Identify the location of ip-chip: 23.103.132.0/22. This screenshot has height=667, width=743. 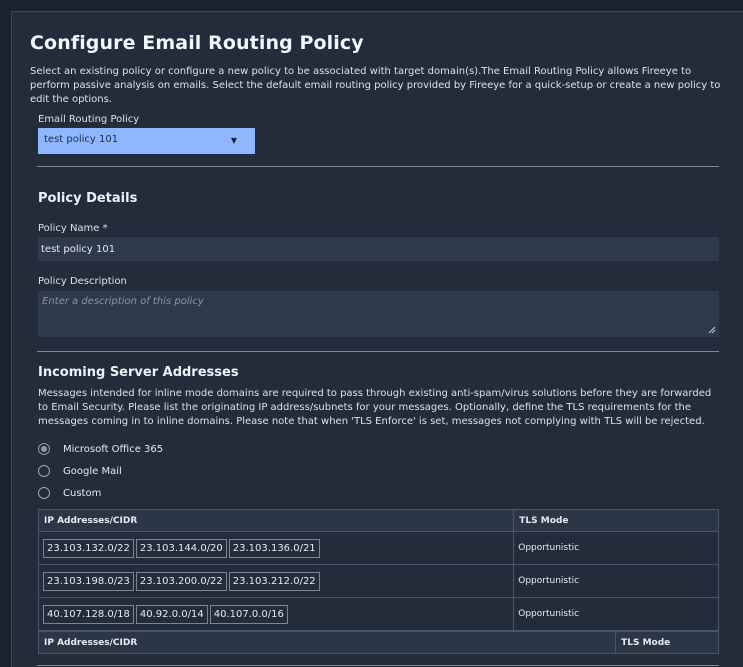
(88, 548).